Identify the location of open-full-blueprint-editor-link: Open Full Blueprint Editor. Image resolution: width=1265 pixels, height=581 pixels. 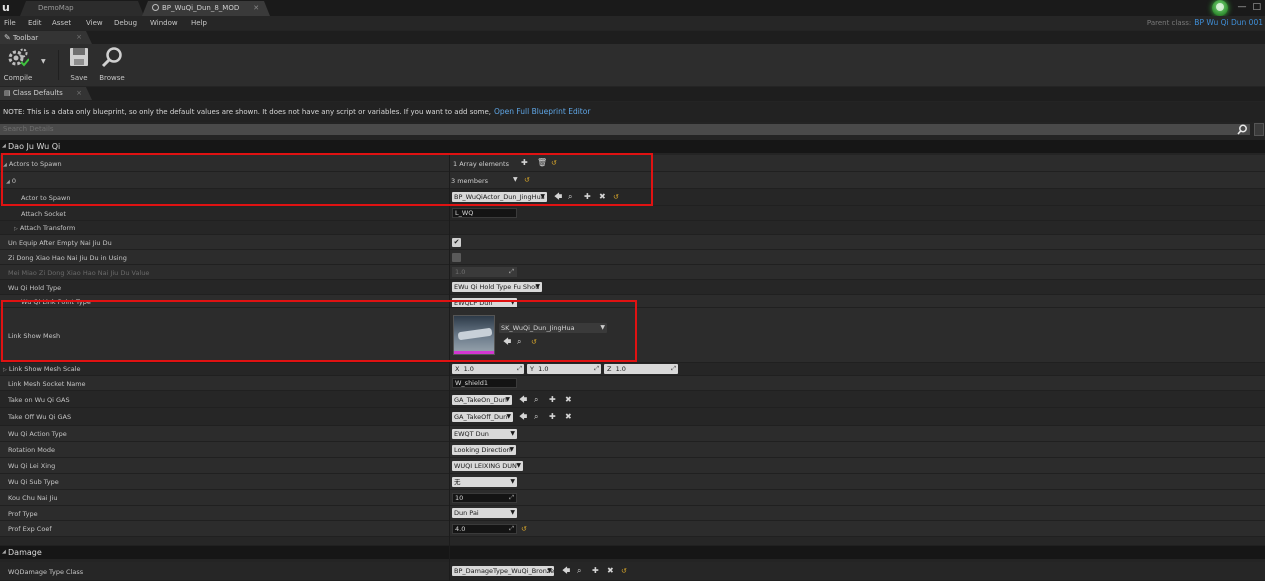
(542, 111).